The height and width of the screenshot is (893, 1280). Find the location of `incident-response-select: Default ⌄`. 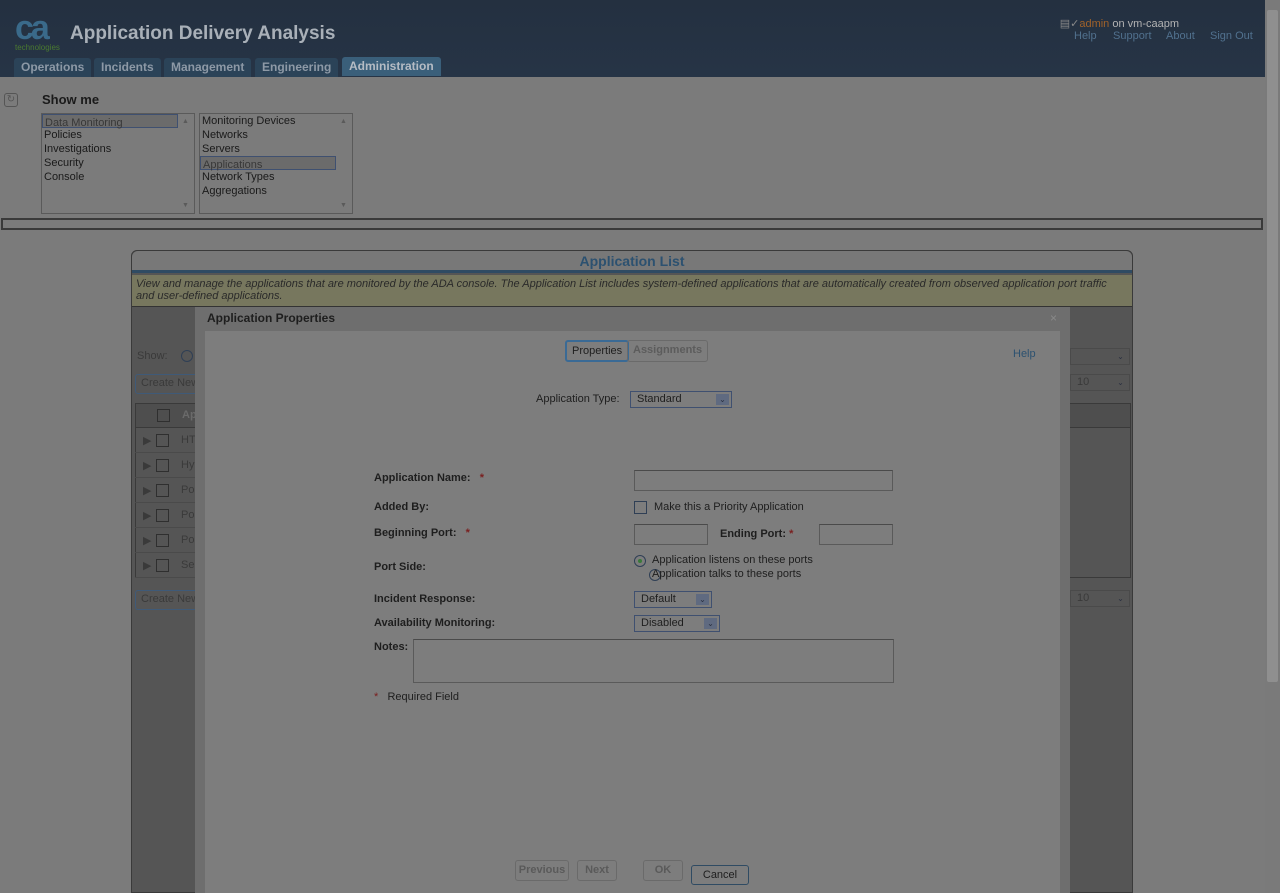

incident-response-select: Default ⌄ is located at coordinates (673, 599).